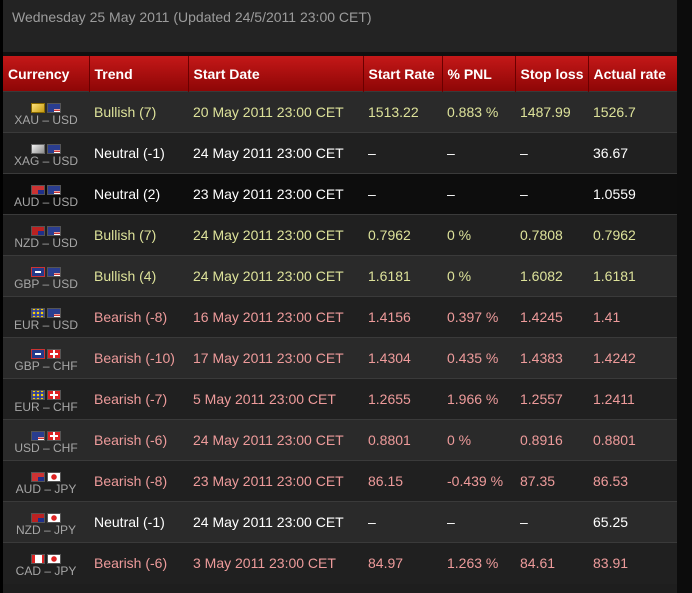 This screenshot has height=593, width=692. Describe the element at coordinates (46, 119) in the screenshot. I see `currency-pair-label: XAU – USD` at that location.